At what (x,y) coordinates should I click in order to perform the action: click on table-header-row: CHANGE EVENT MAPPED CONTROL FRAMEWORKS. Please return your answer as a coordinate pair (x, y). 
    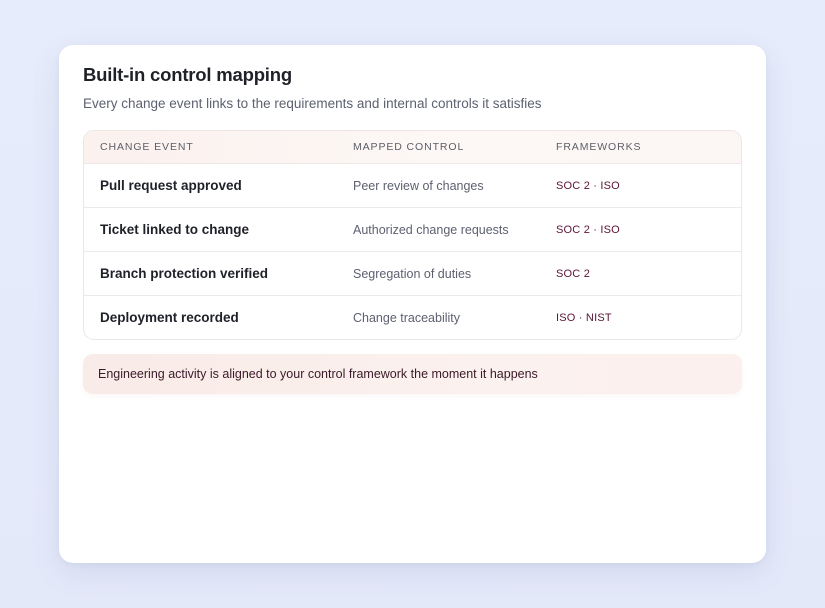
    Looking at the image, I should click on (412, 147).